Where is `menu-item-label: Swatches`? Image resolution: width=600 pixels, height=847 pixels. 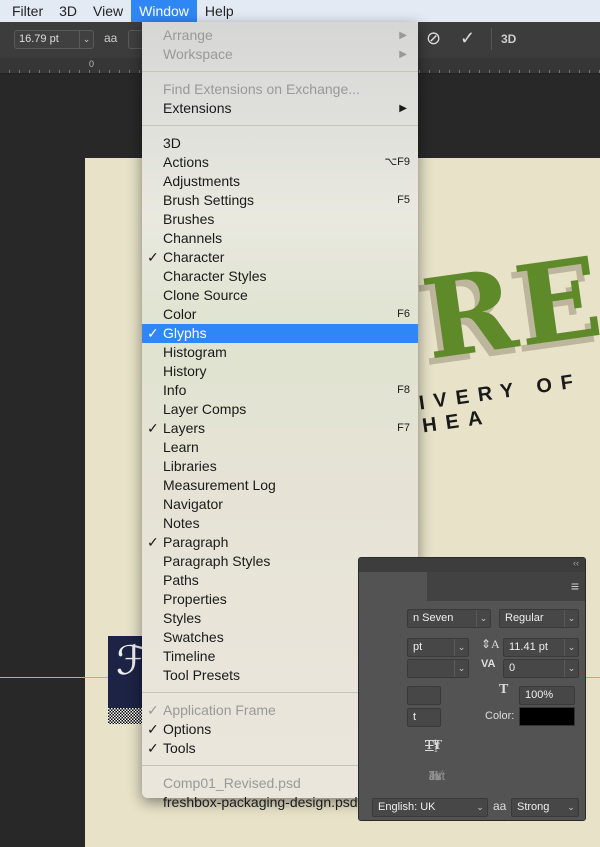 menu-item-label: Swatches is located at coordinates (193, 637).